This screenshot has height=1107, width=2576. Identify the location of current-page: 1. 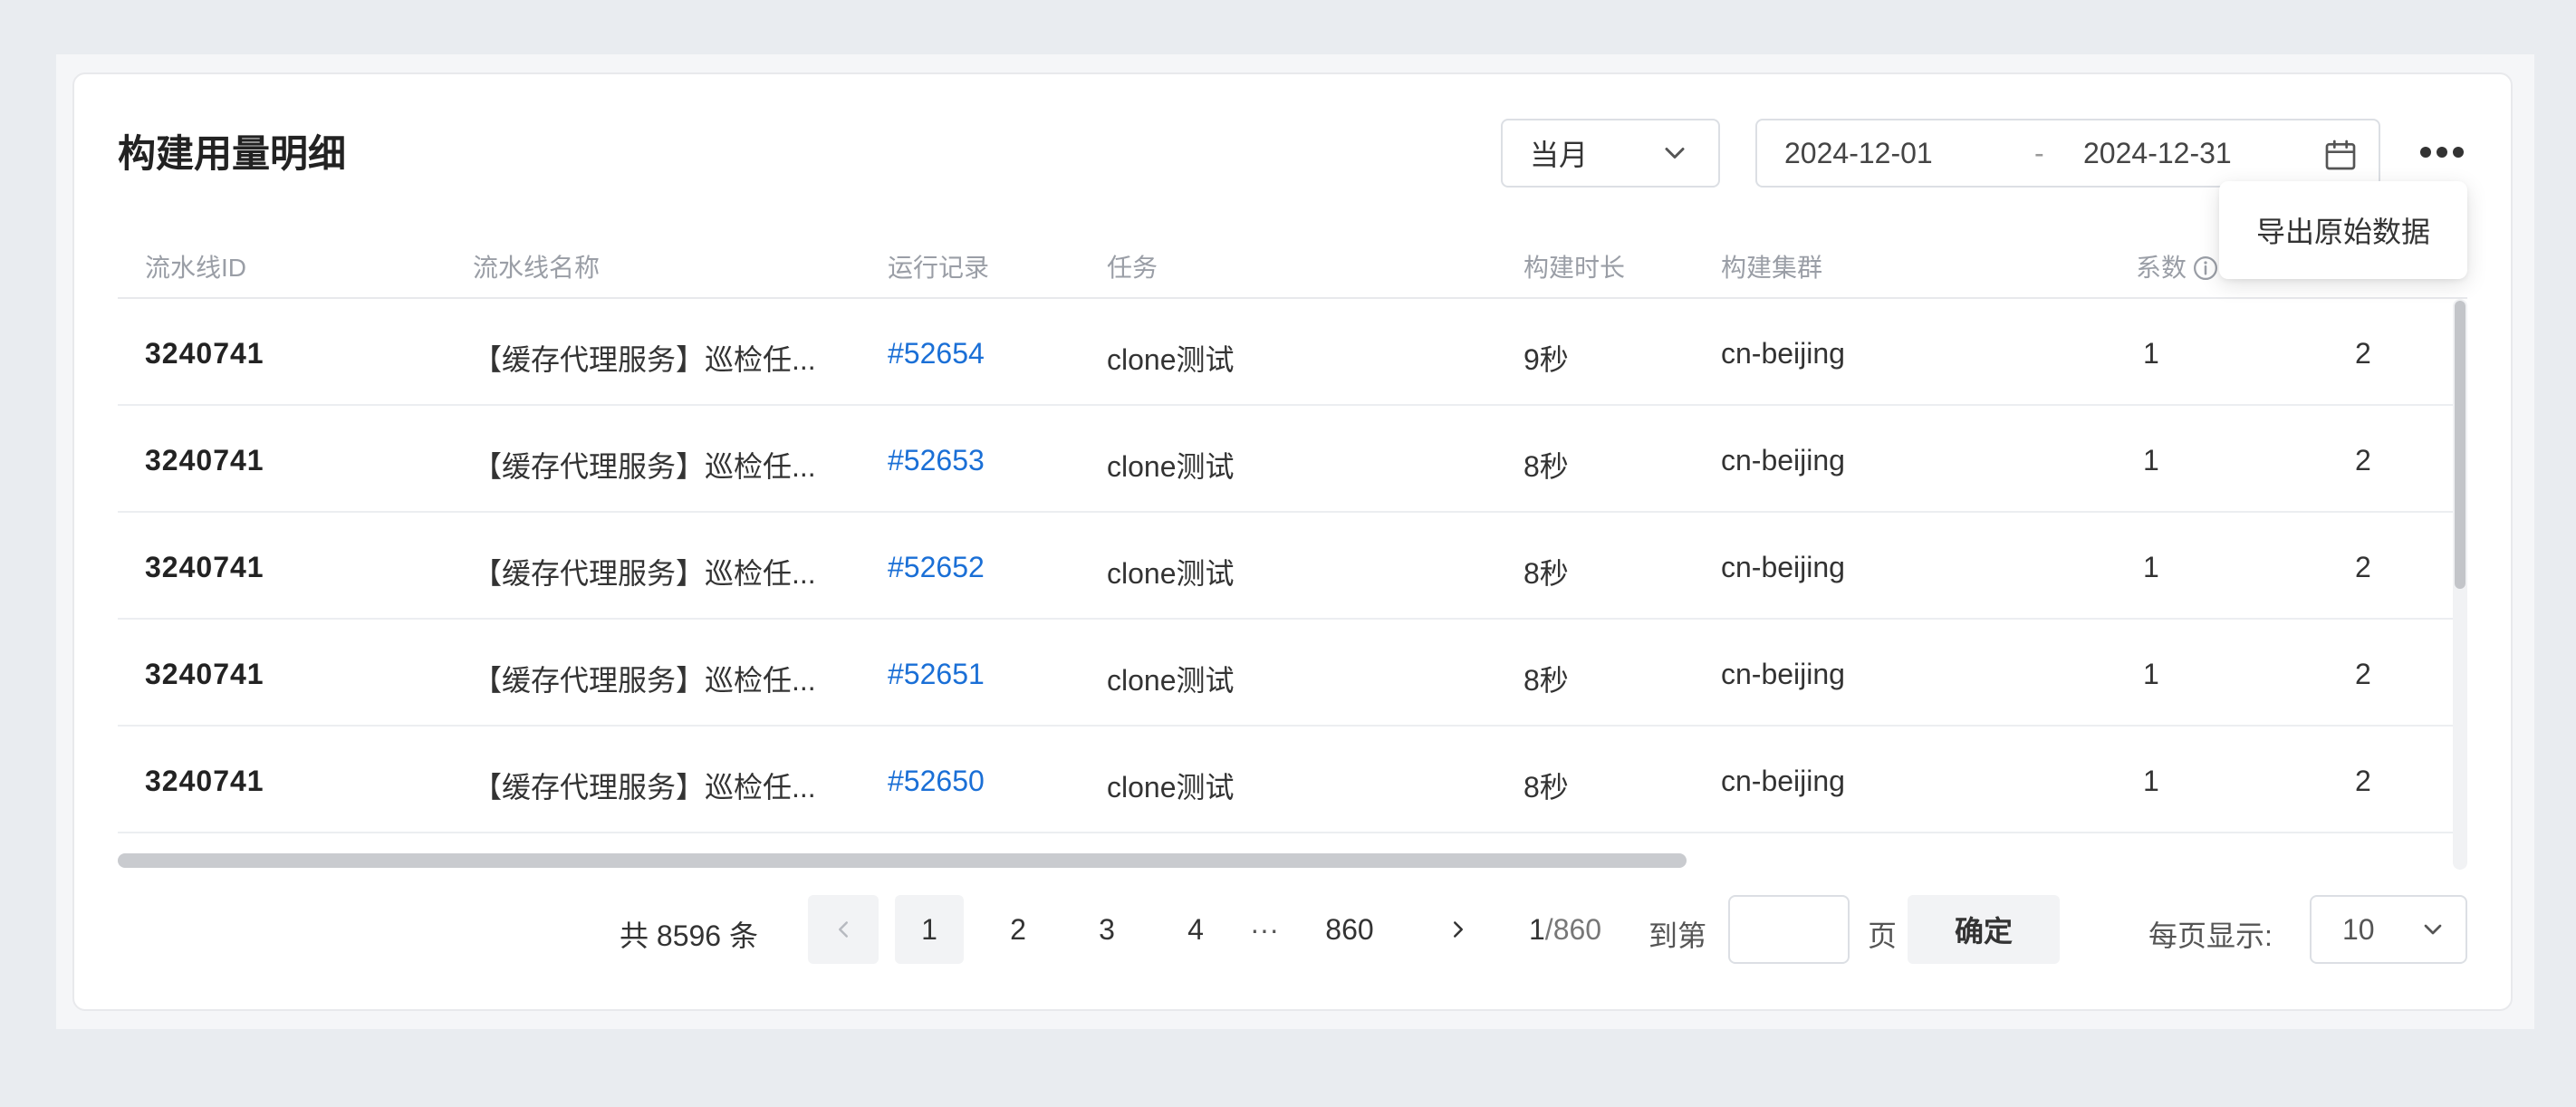
(1537, 929).